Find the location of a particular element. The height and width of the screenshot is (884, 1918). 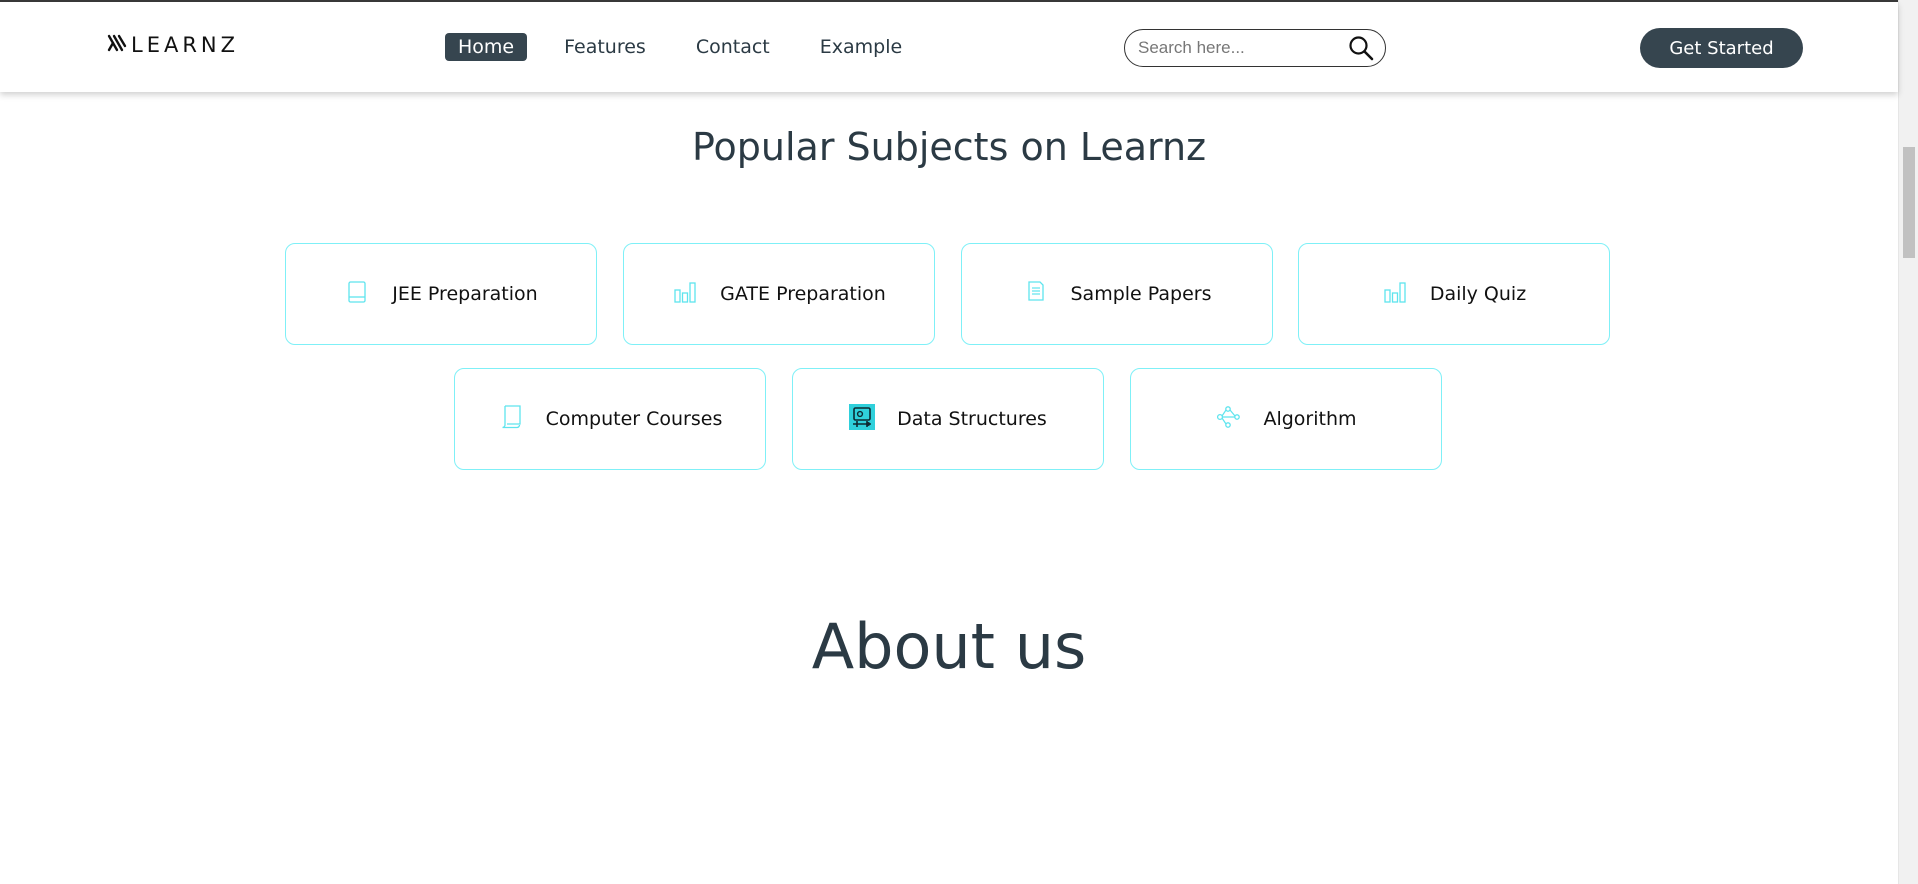

nav-features: Features is located at coordinates (605, 47).